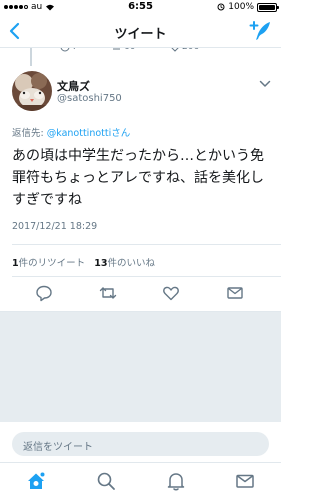 The image size is (320, 500). Describe the element at coordinates (140, 34) in the screenshot. I see `page-title: ツイート` at that location.